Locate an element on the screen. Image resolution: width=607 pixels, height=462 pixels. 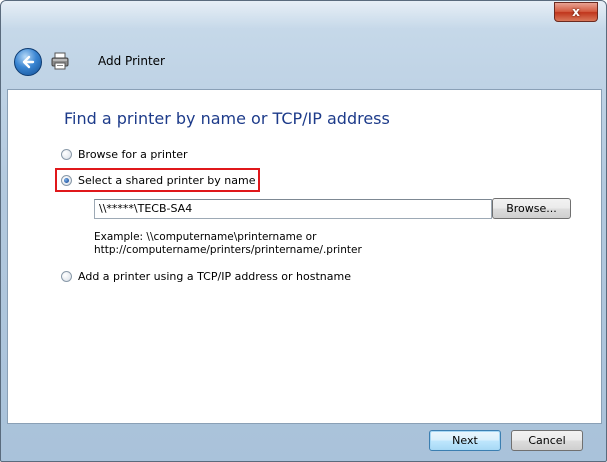
highlight-box is located at coordinates (157, 180).